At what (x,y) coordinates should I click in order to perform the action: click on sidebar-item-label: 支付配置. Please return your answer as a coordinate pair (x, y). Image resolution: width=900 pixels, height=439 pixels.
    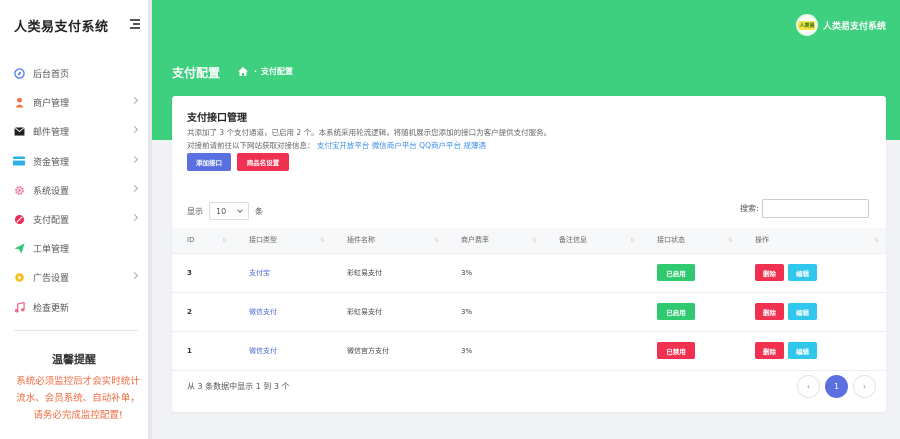
    Looking at the image, I should click on (51, 221).